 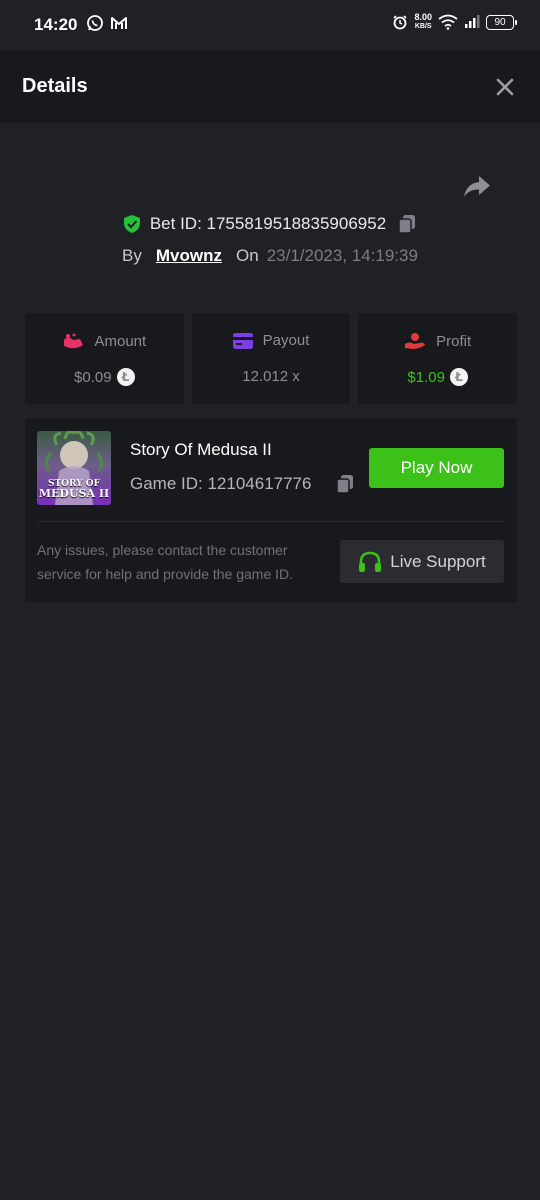 I want to click on stat-profit: Profit $1.09 Ł, so click(x=438, y=358).